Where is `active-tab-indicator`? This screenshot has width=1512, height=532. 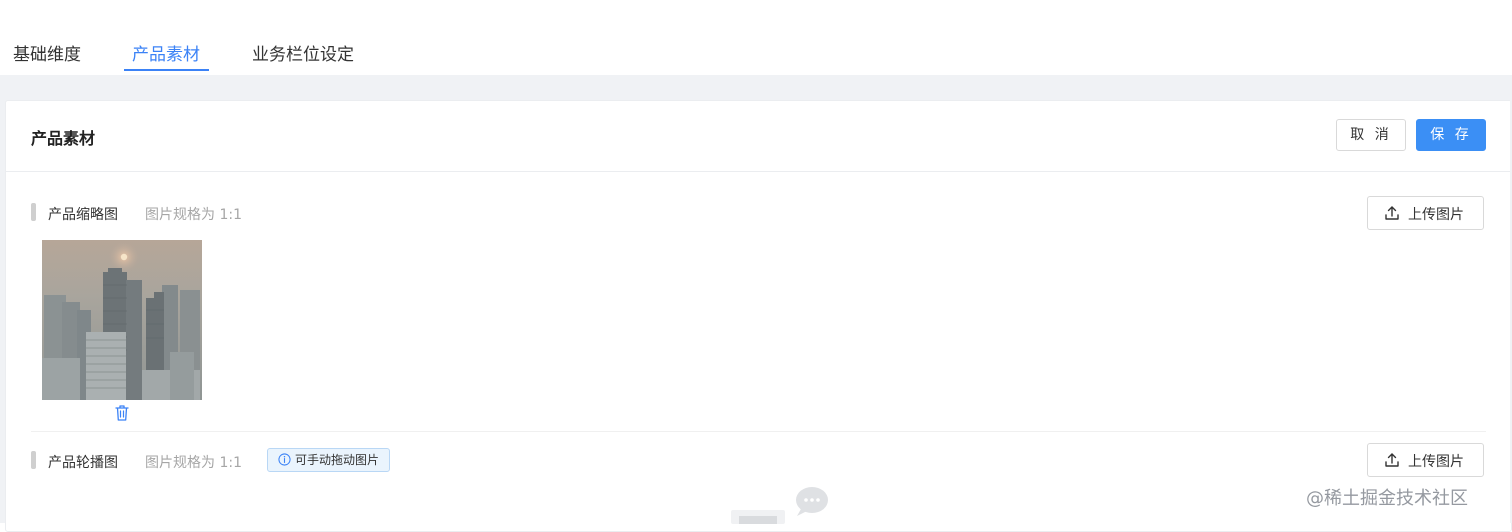
active-tab-indicator is located at coordinates (166, 70).